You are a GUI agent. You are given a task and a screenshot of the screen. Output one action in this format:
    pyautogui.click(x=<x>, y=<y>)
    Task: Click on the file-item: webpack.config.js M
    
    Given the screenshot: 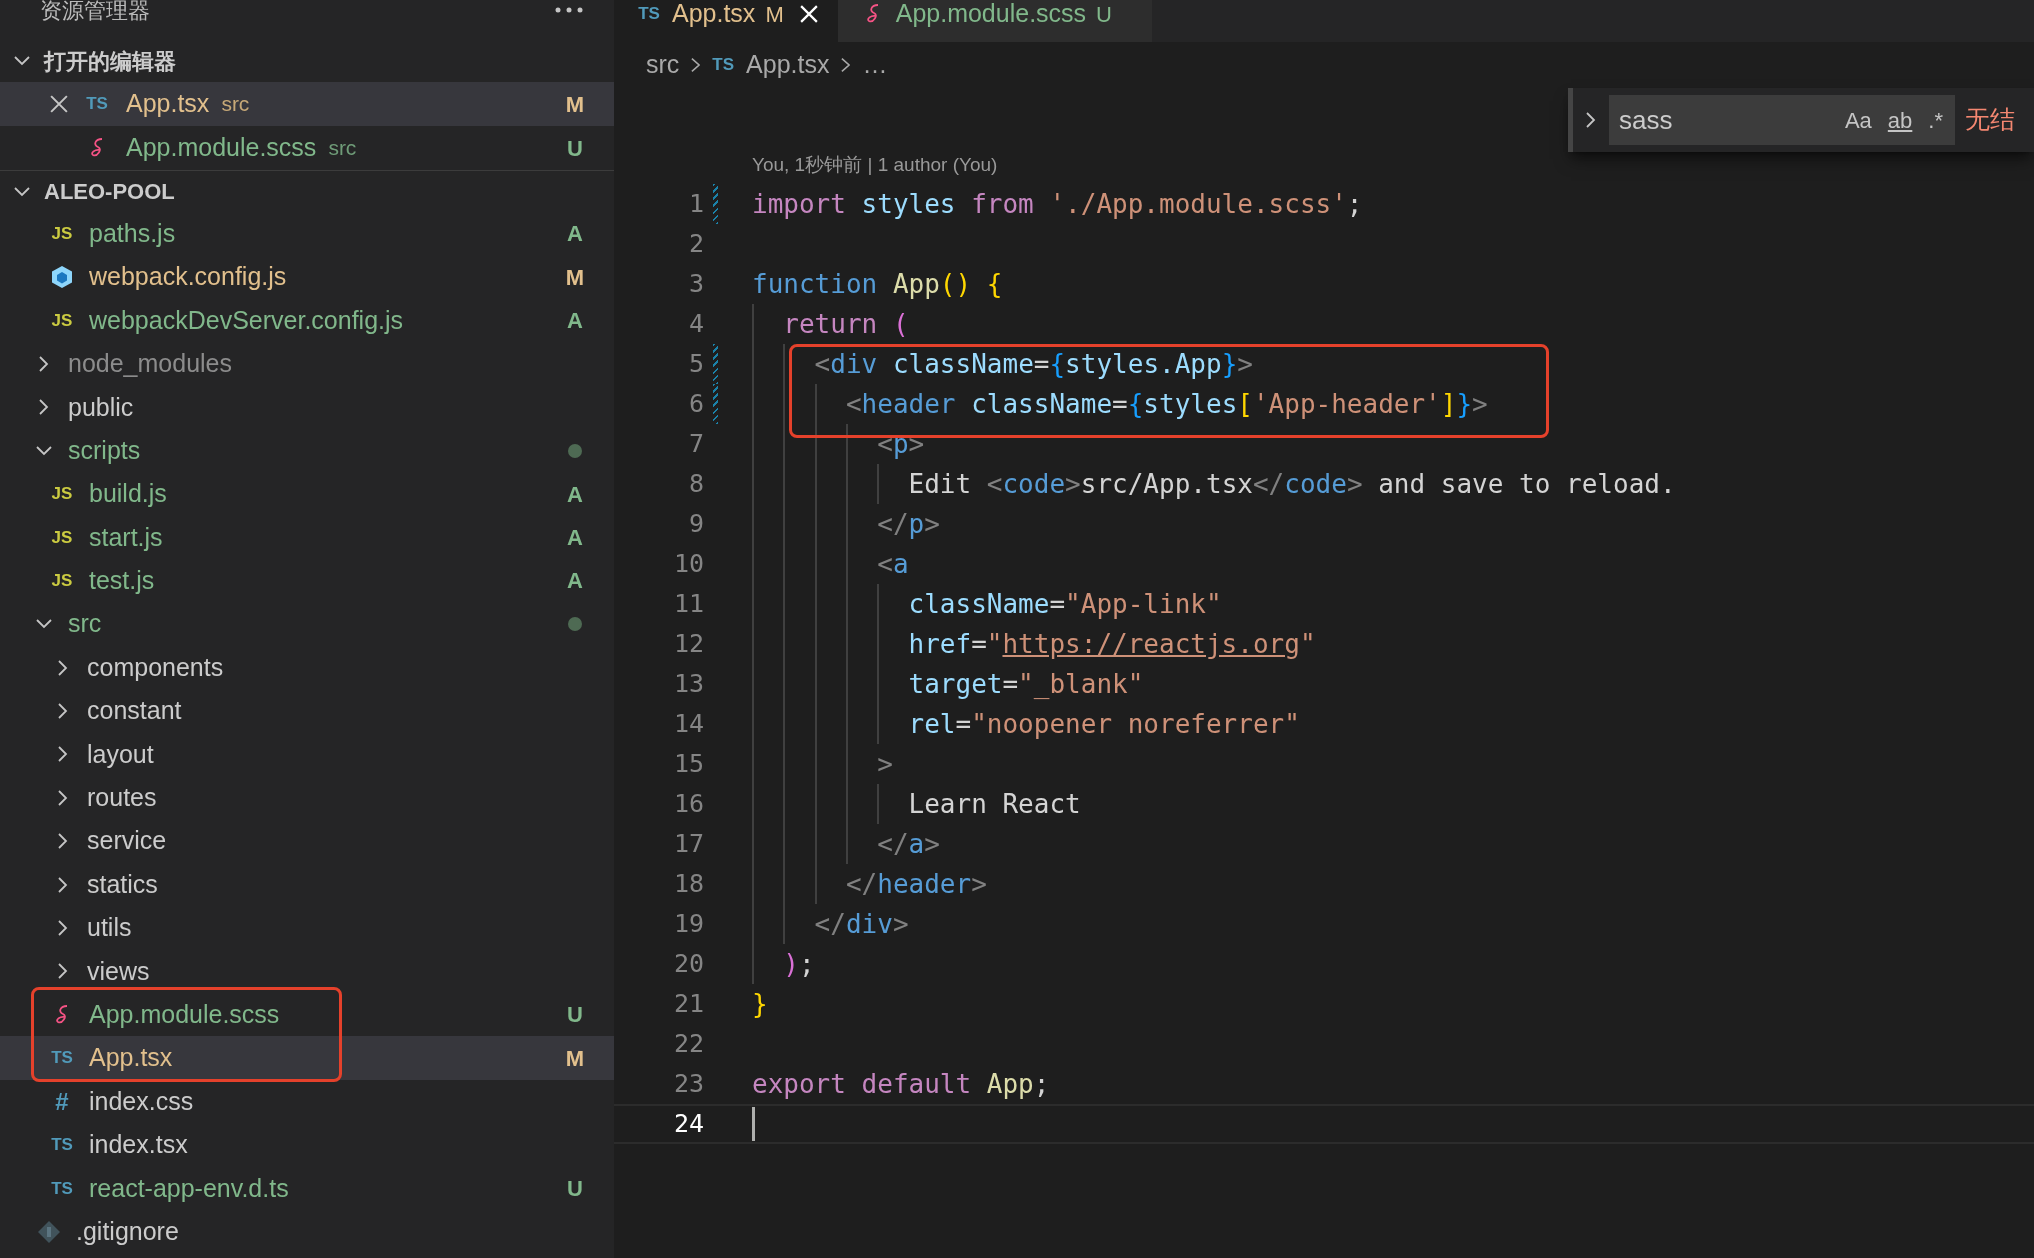 What is the action you would take?
    pyautogui.click(x=307, y=277)
    